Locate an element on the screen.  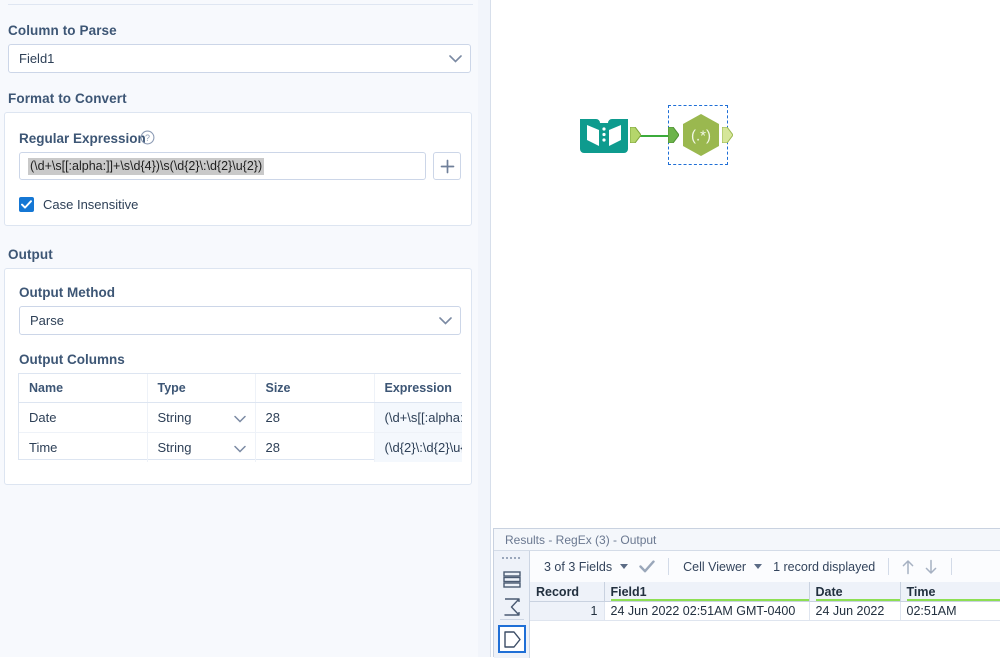
add-regex-button is located at coordinates (447, 166).